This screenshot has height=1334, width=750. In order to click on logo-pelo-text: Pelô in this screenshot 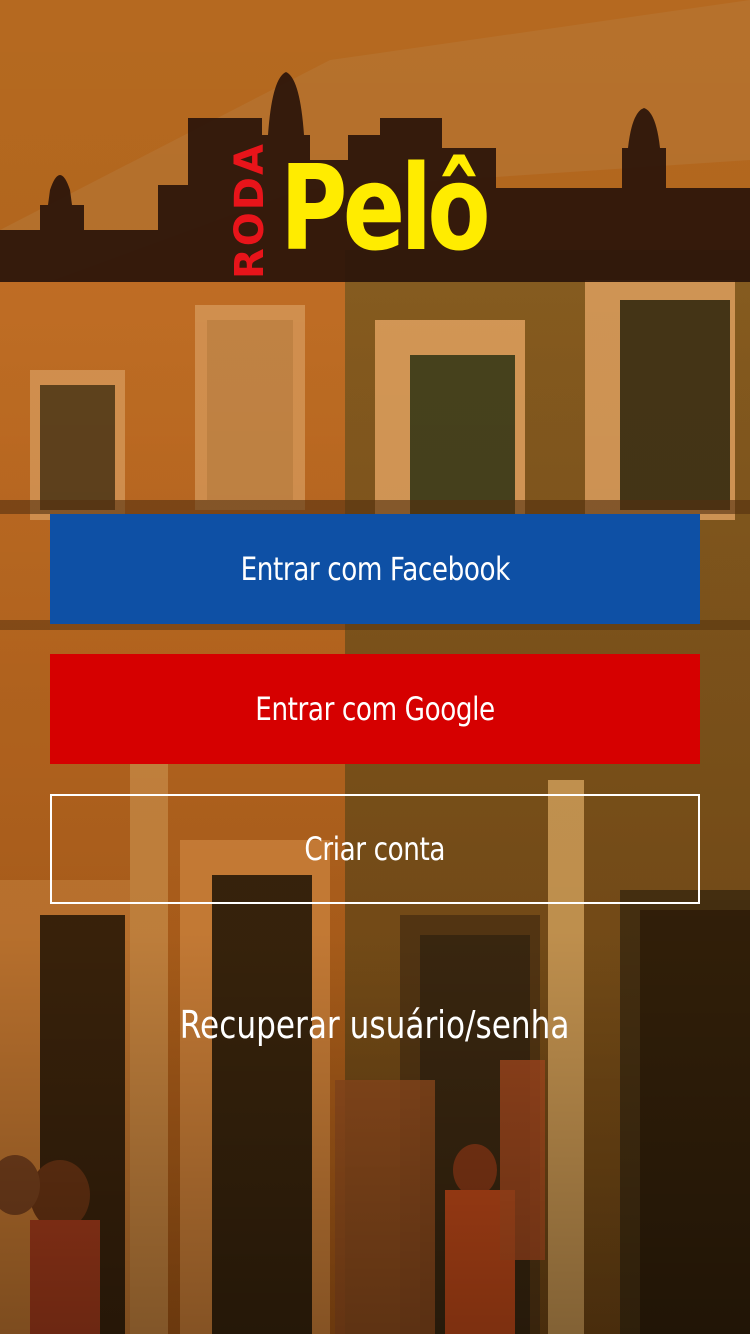, I will do `click(385, 208)`.